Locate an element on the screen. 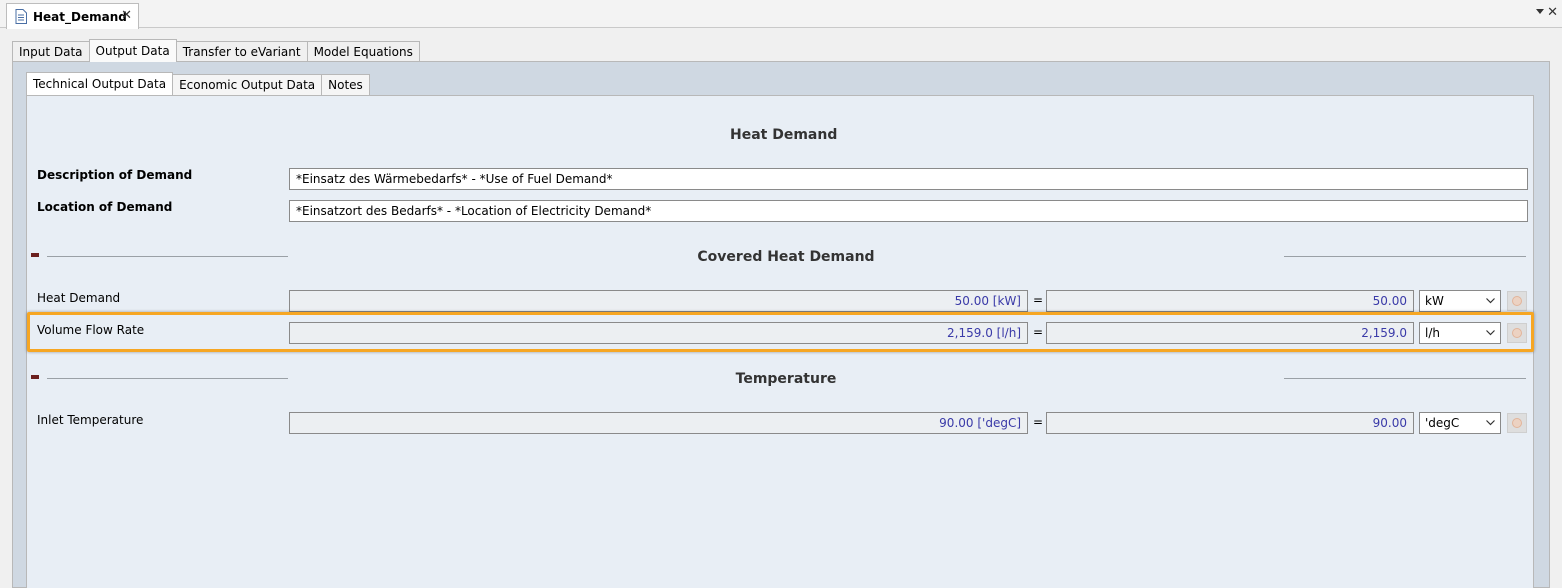 This screenshot has height=588, width=1562. document-icon is located at coordinates (21, 16).